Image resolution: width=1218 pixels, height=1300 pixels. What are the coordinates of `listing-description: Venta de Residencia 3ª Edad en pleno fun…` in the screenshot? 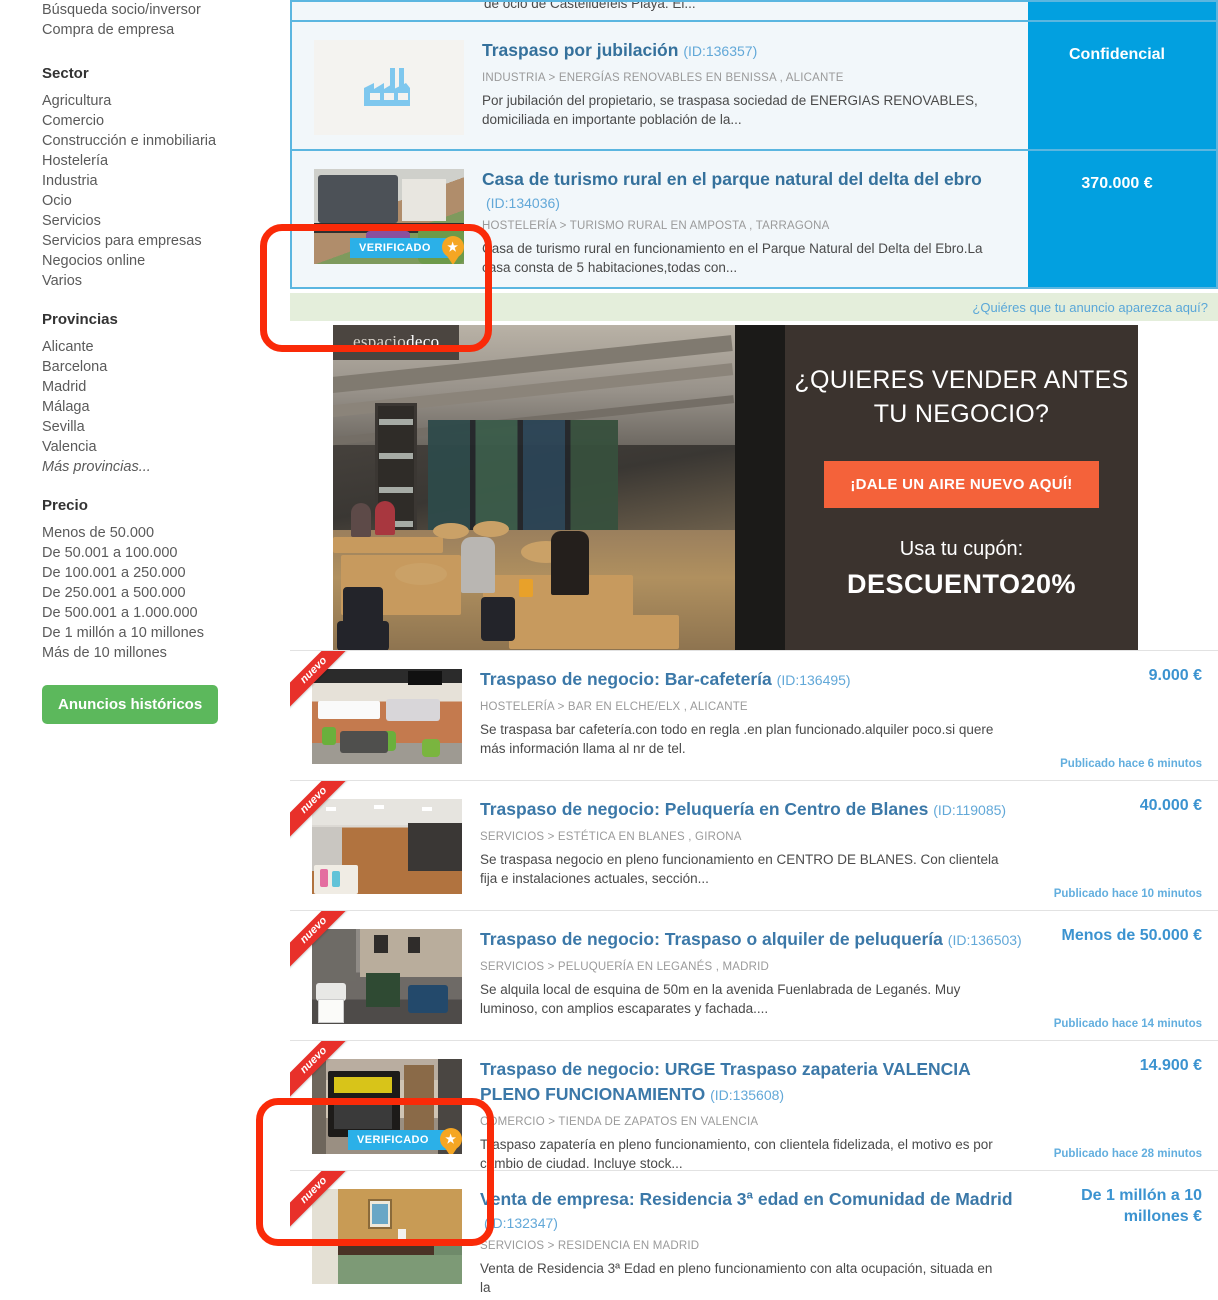 It's located at (736, 1278).